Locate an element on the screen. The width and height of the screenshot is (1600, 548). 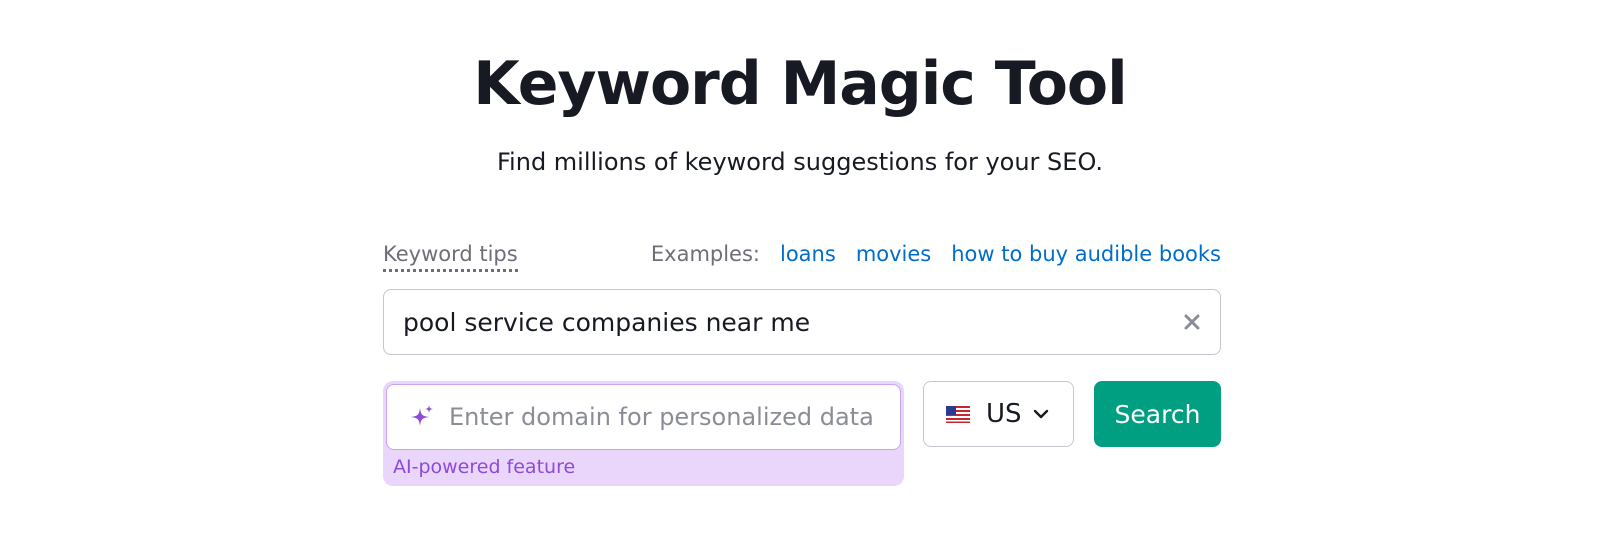
us-flag-icon is located at coordinates (958, 414).